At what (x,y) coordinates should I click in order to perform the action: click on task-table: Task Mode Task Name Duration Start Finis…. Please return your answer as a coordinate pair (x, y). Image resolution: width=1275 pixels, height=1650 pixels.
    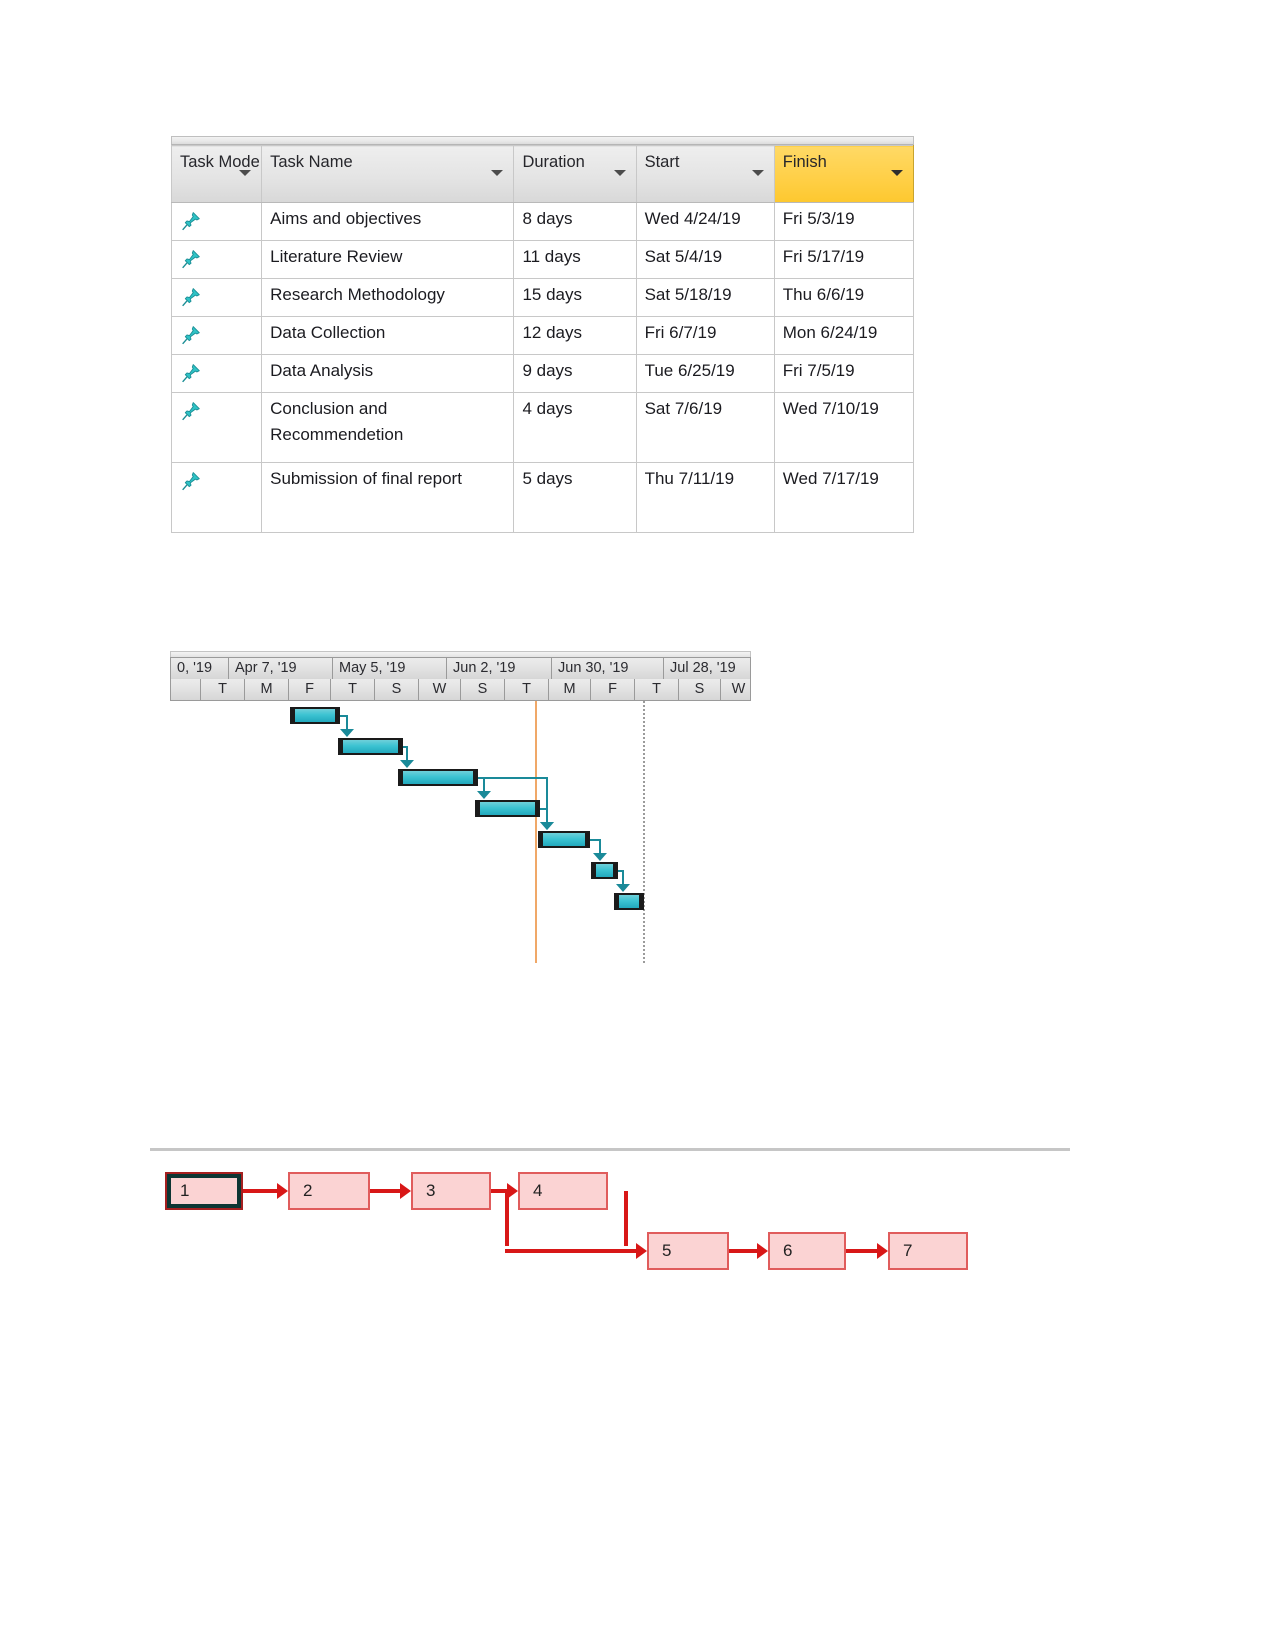
    Looking at the image, I should click on (542, 339).